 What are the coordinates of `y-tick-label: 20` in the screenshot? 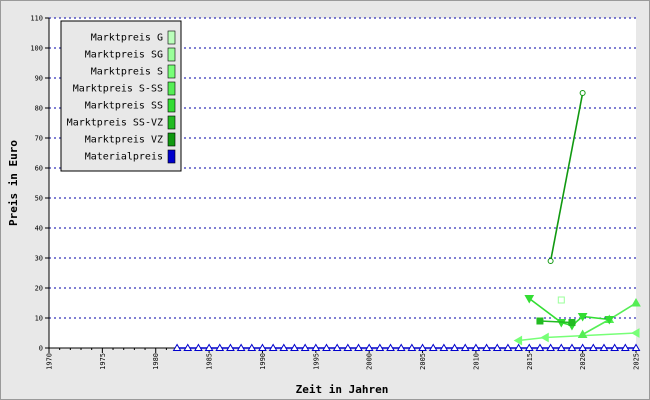 It's located at (39, 289).